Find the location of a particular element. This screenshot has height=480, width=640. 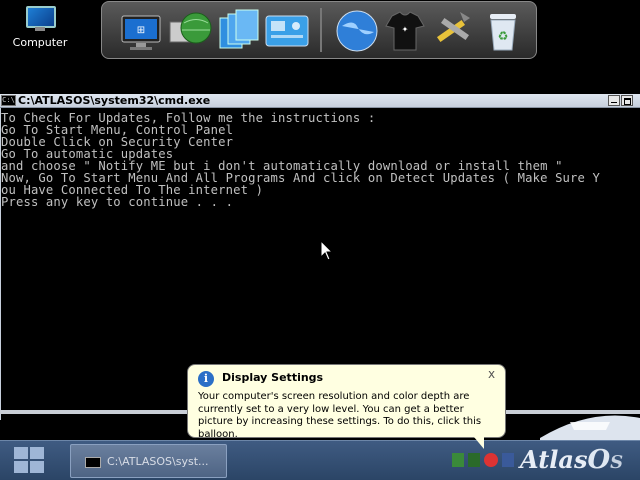

desktop-icon-label: Computer is located at coordinates (40, 42).